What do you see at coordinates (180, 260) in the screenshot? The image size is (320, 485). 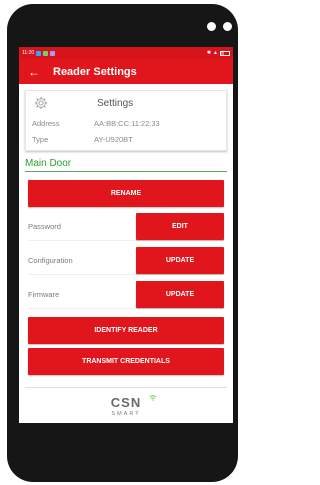 I see `update-configuration-button: UPDATE` at bounding box center [180, 260].